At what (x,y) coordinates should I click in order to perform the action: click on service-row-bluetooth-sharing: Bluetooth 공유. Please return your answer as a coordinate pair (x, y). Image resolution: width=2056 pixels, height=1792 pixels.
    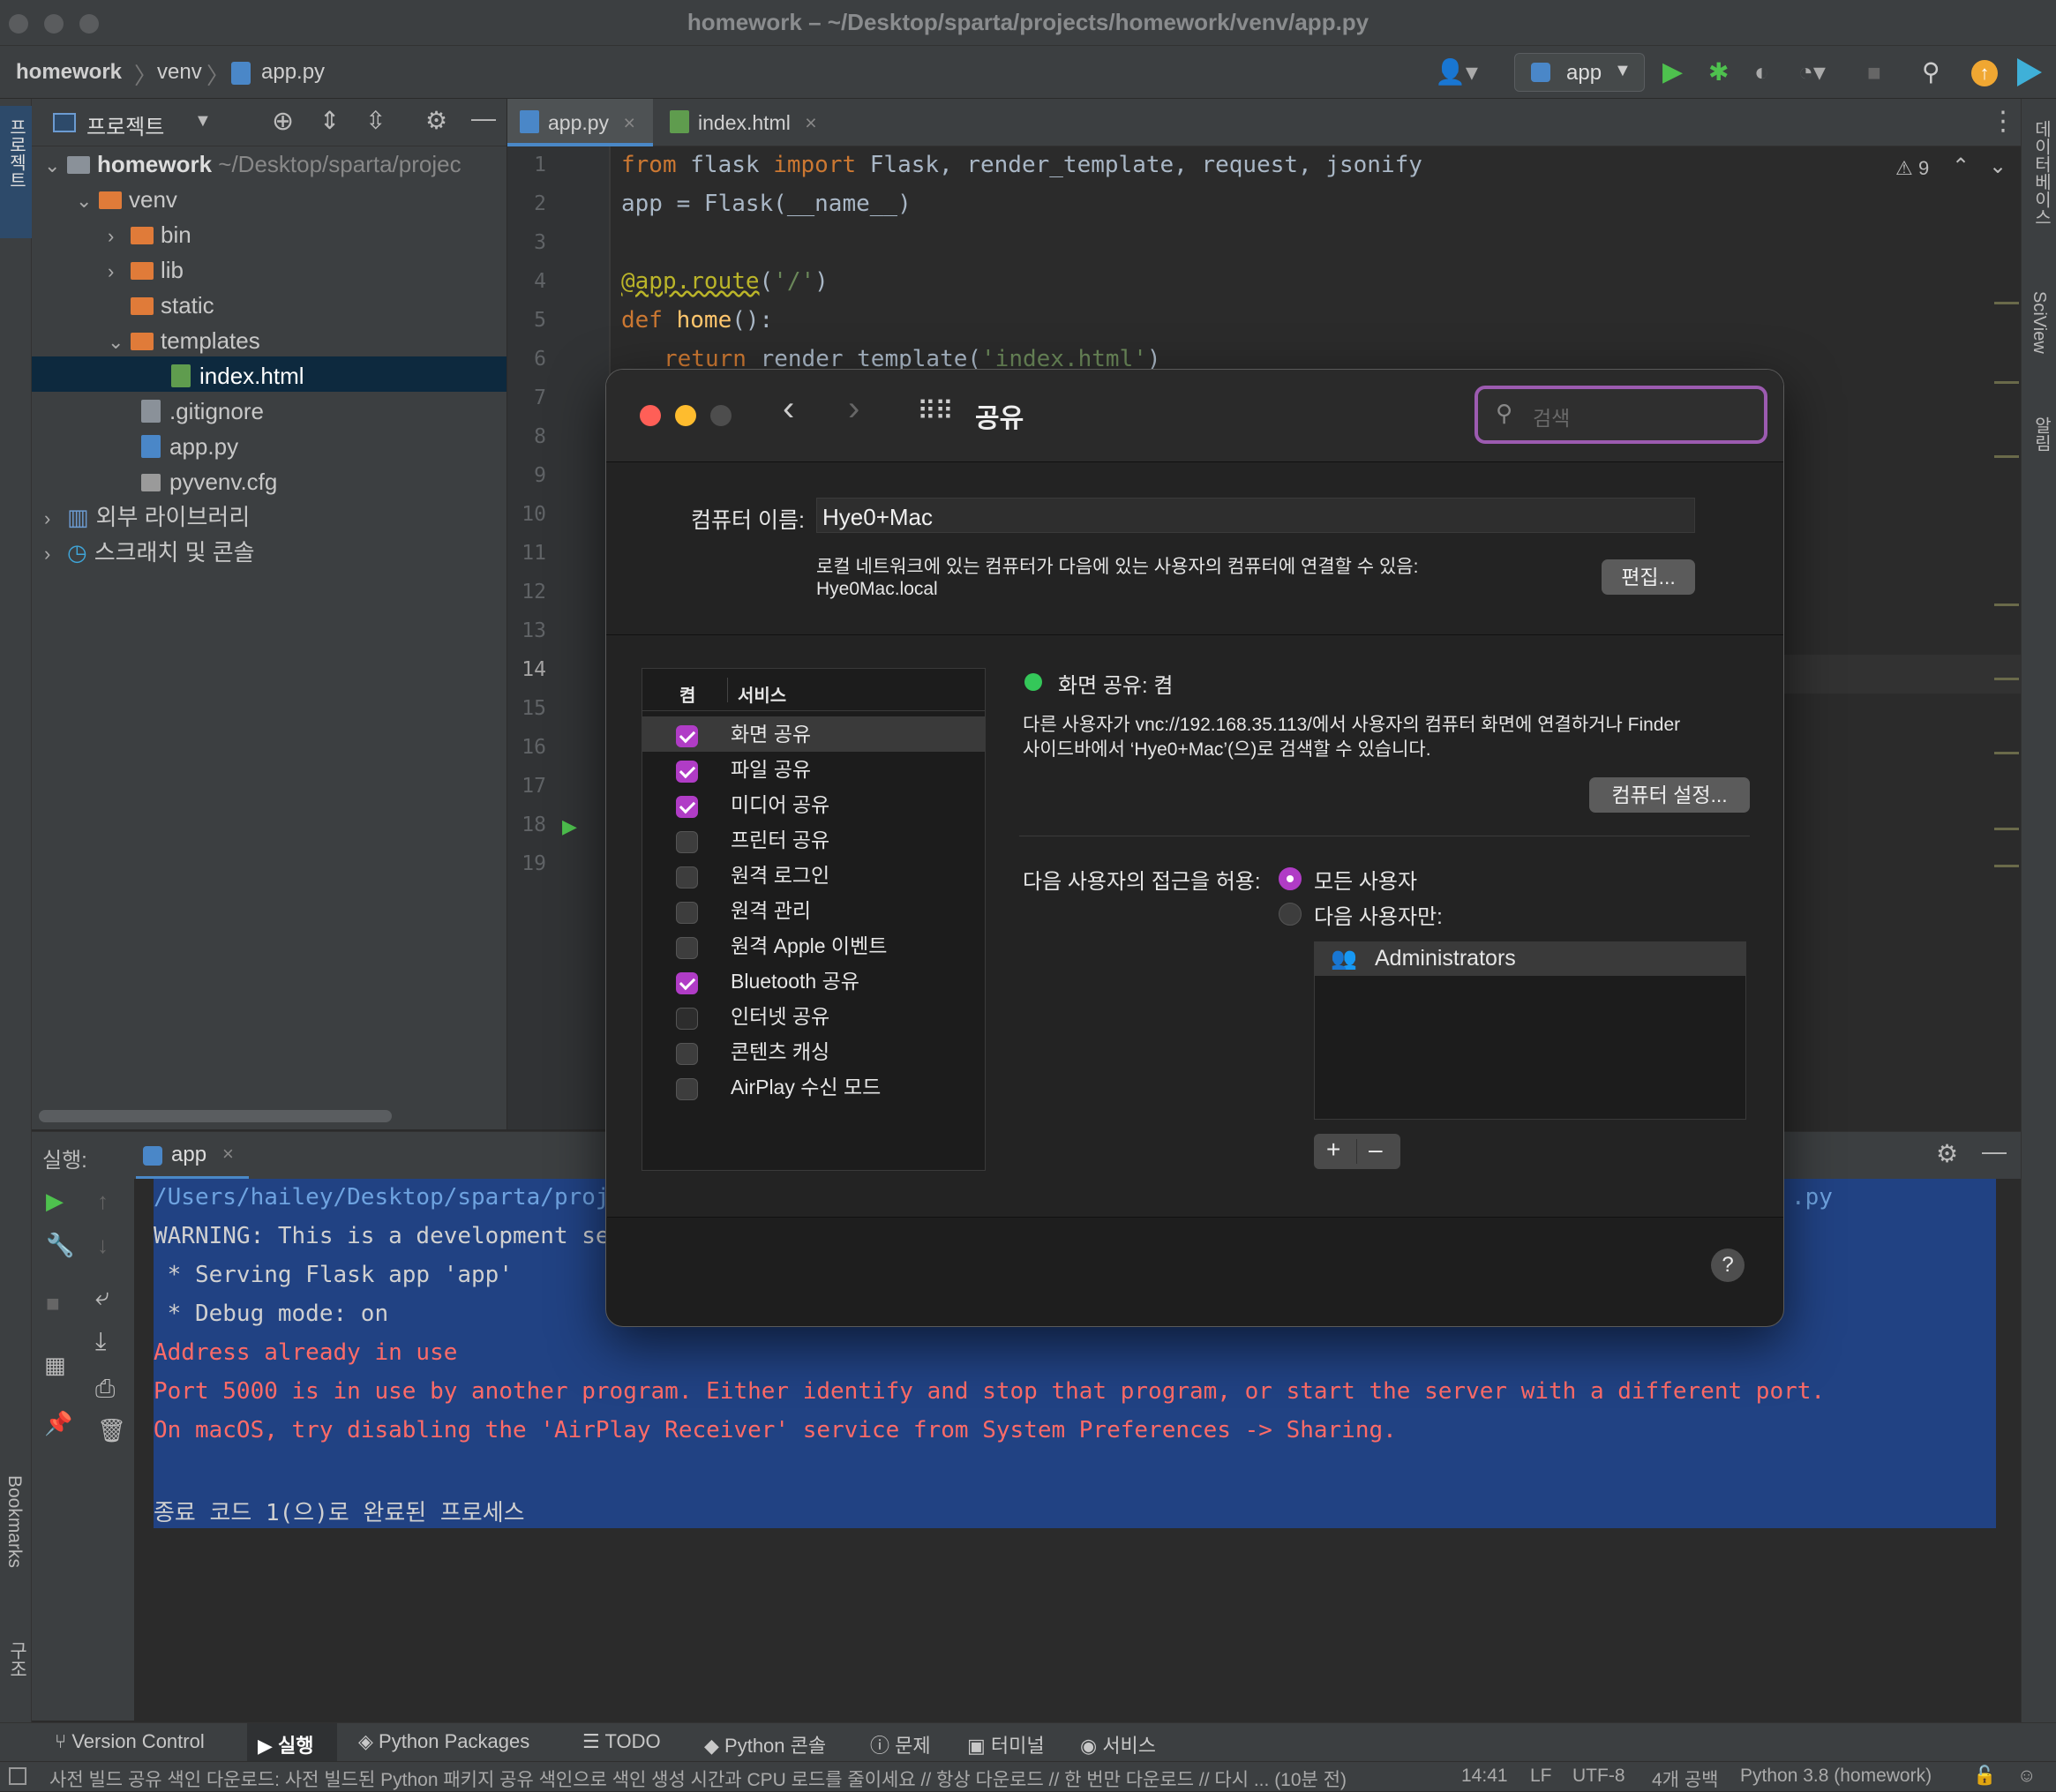
    Looking at the image, I should click on (813, 981).